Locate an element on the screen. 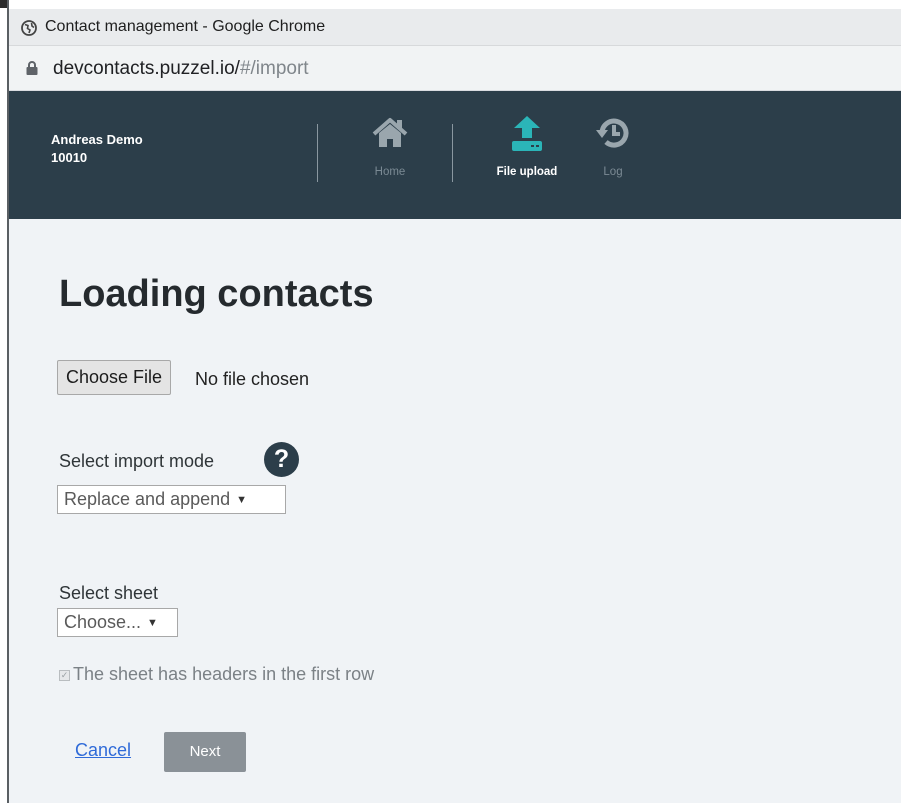  history-icon is located at coordinates (612, 133).